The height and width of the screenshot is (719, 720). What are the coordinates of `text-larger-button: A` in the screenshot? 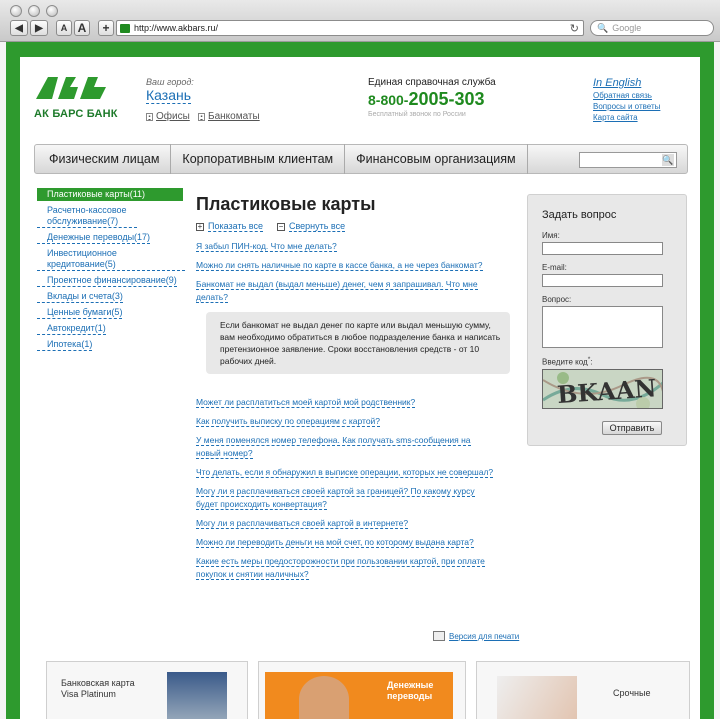 It's located at (82, 28).